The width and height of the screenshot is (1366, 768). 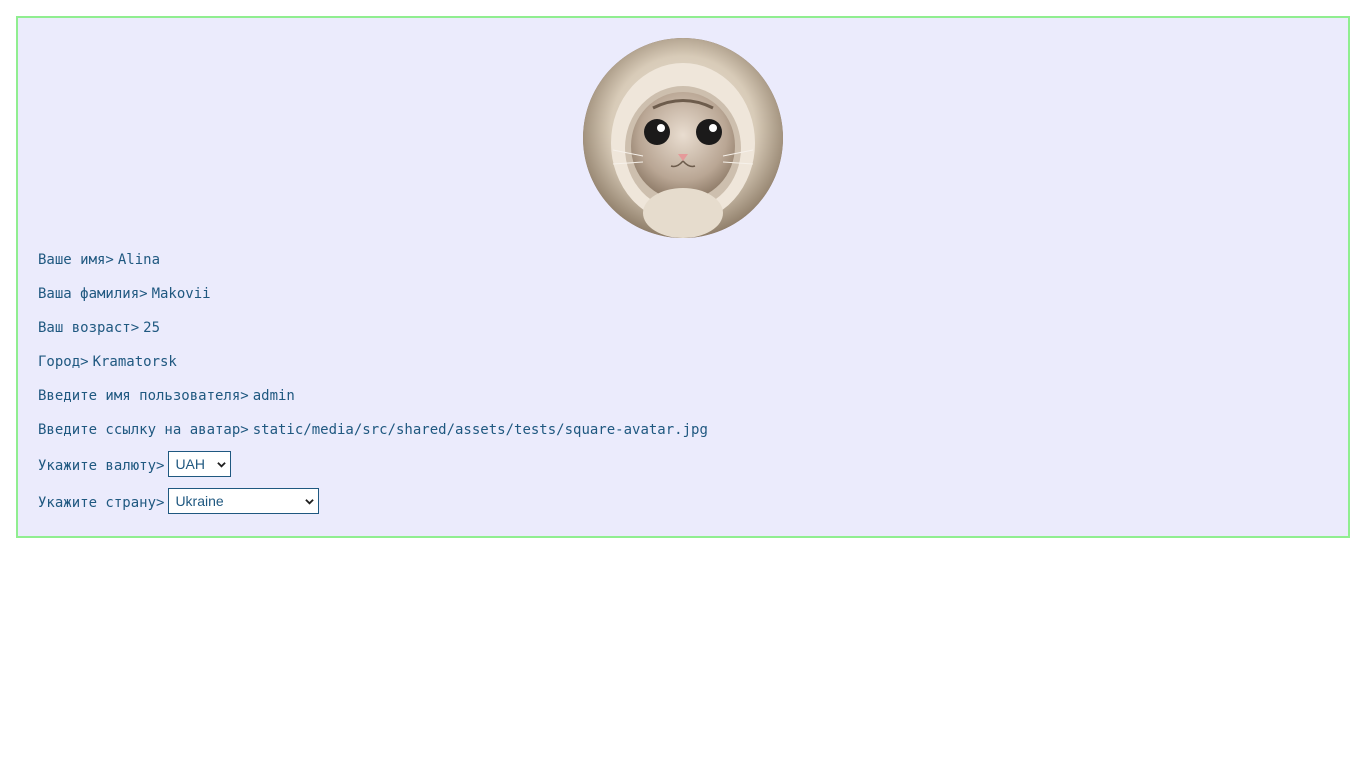 I want to click on username-value: admin, so click(x=273, y=396).